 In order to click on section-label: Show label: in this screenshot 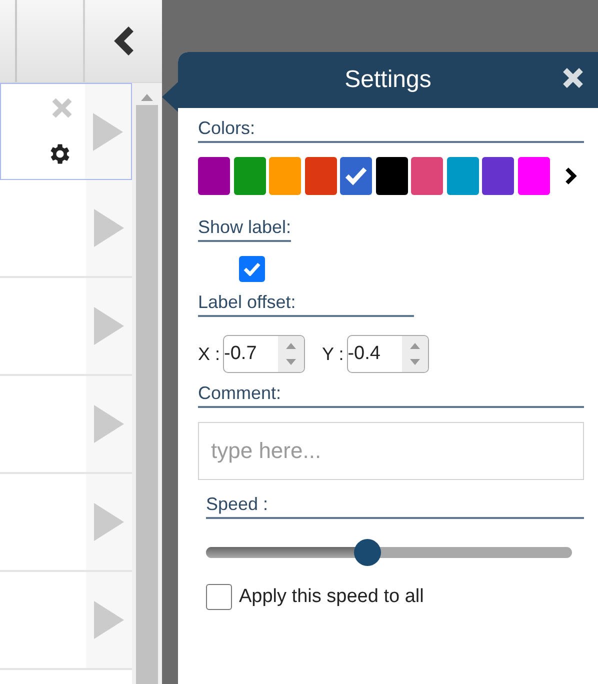, I will do `click(245, 229)`.